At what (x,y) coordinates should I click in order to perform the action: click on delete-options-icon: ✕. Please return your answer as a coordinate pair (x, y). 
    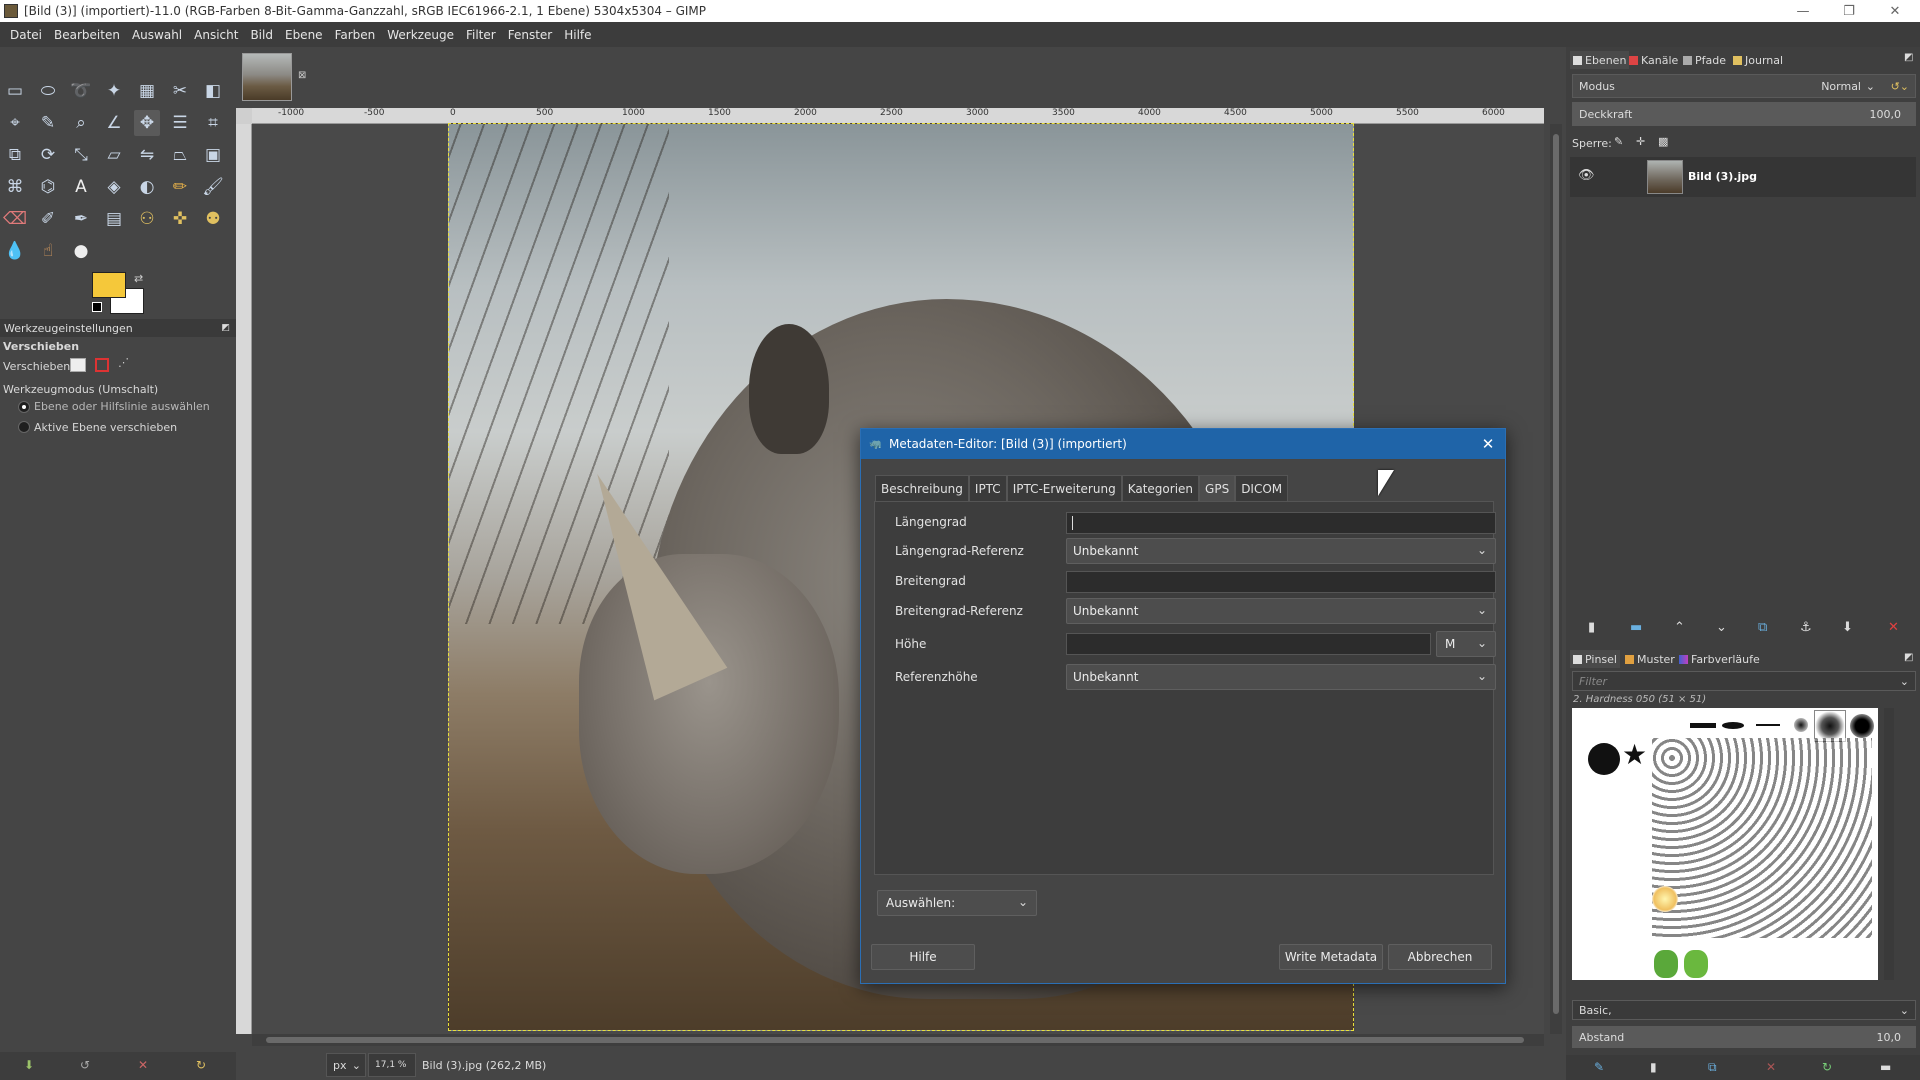
    Looking at the image, I should click on (143, 1065).